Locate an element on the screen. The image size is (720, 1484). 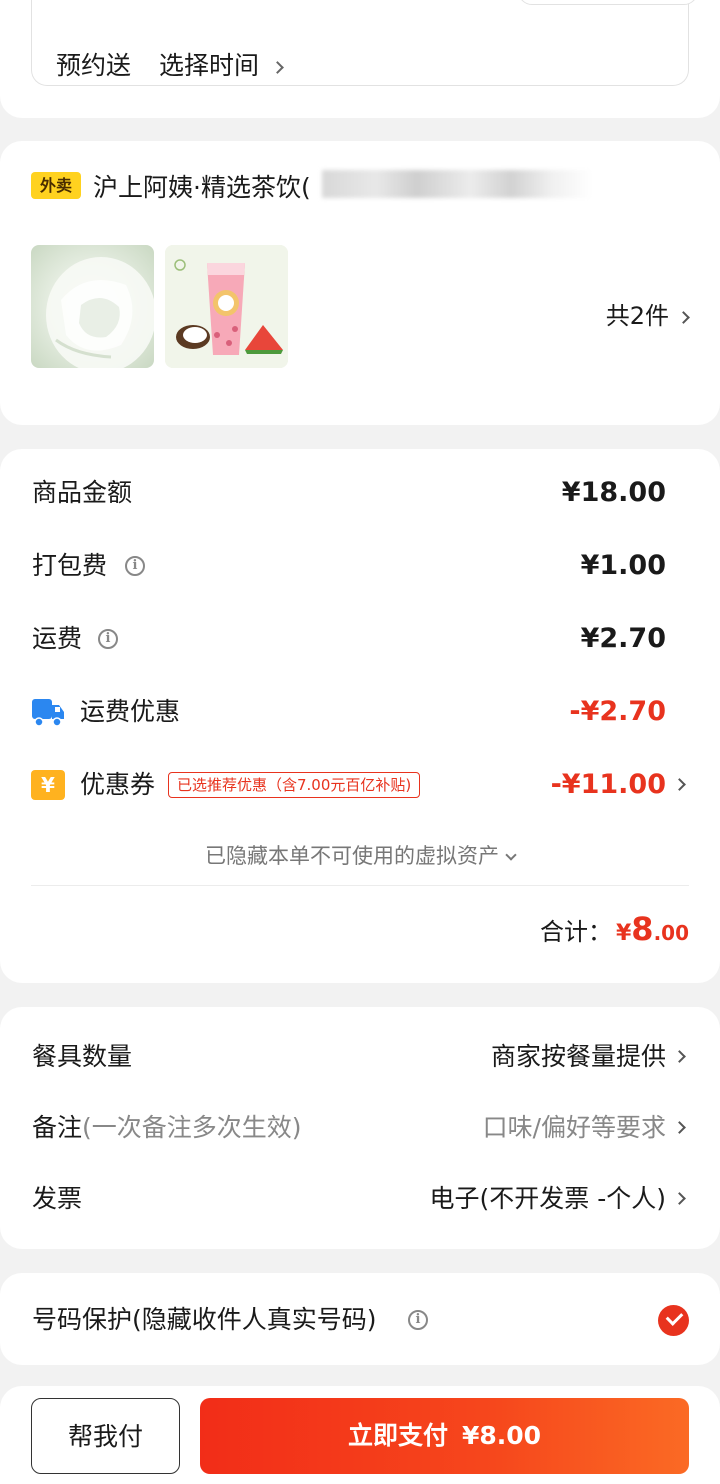
help-me-pay-button: 帮我付 is located at coordinates (105, 1436).